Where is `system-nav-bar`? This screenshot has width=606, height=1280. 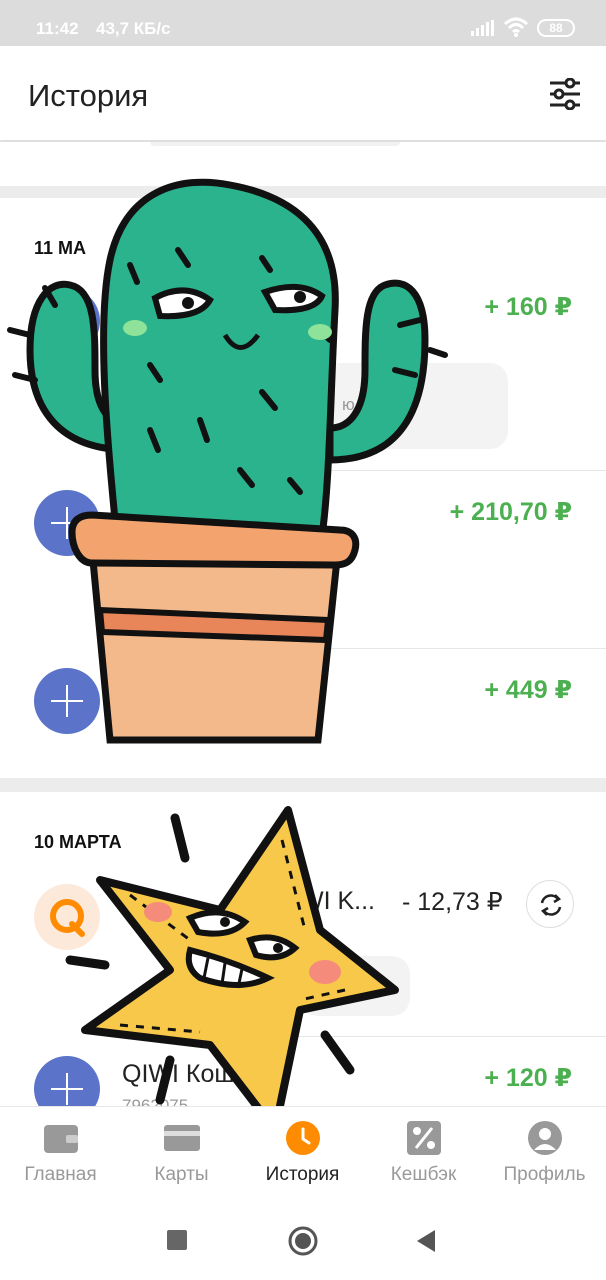 system-nav-bar is located at coordinates (303, 1240).